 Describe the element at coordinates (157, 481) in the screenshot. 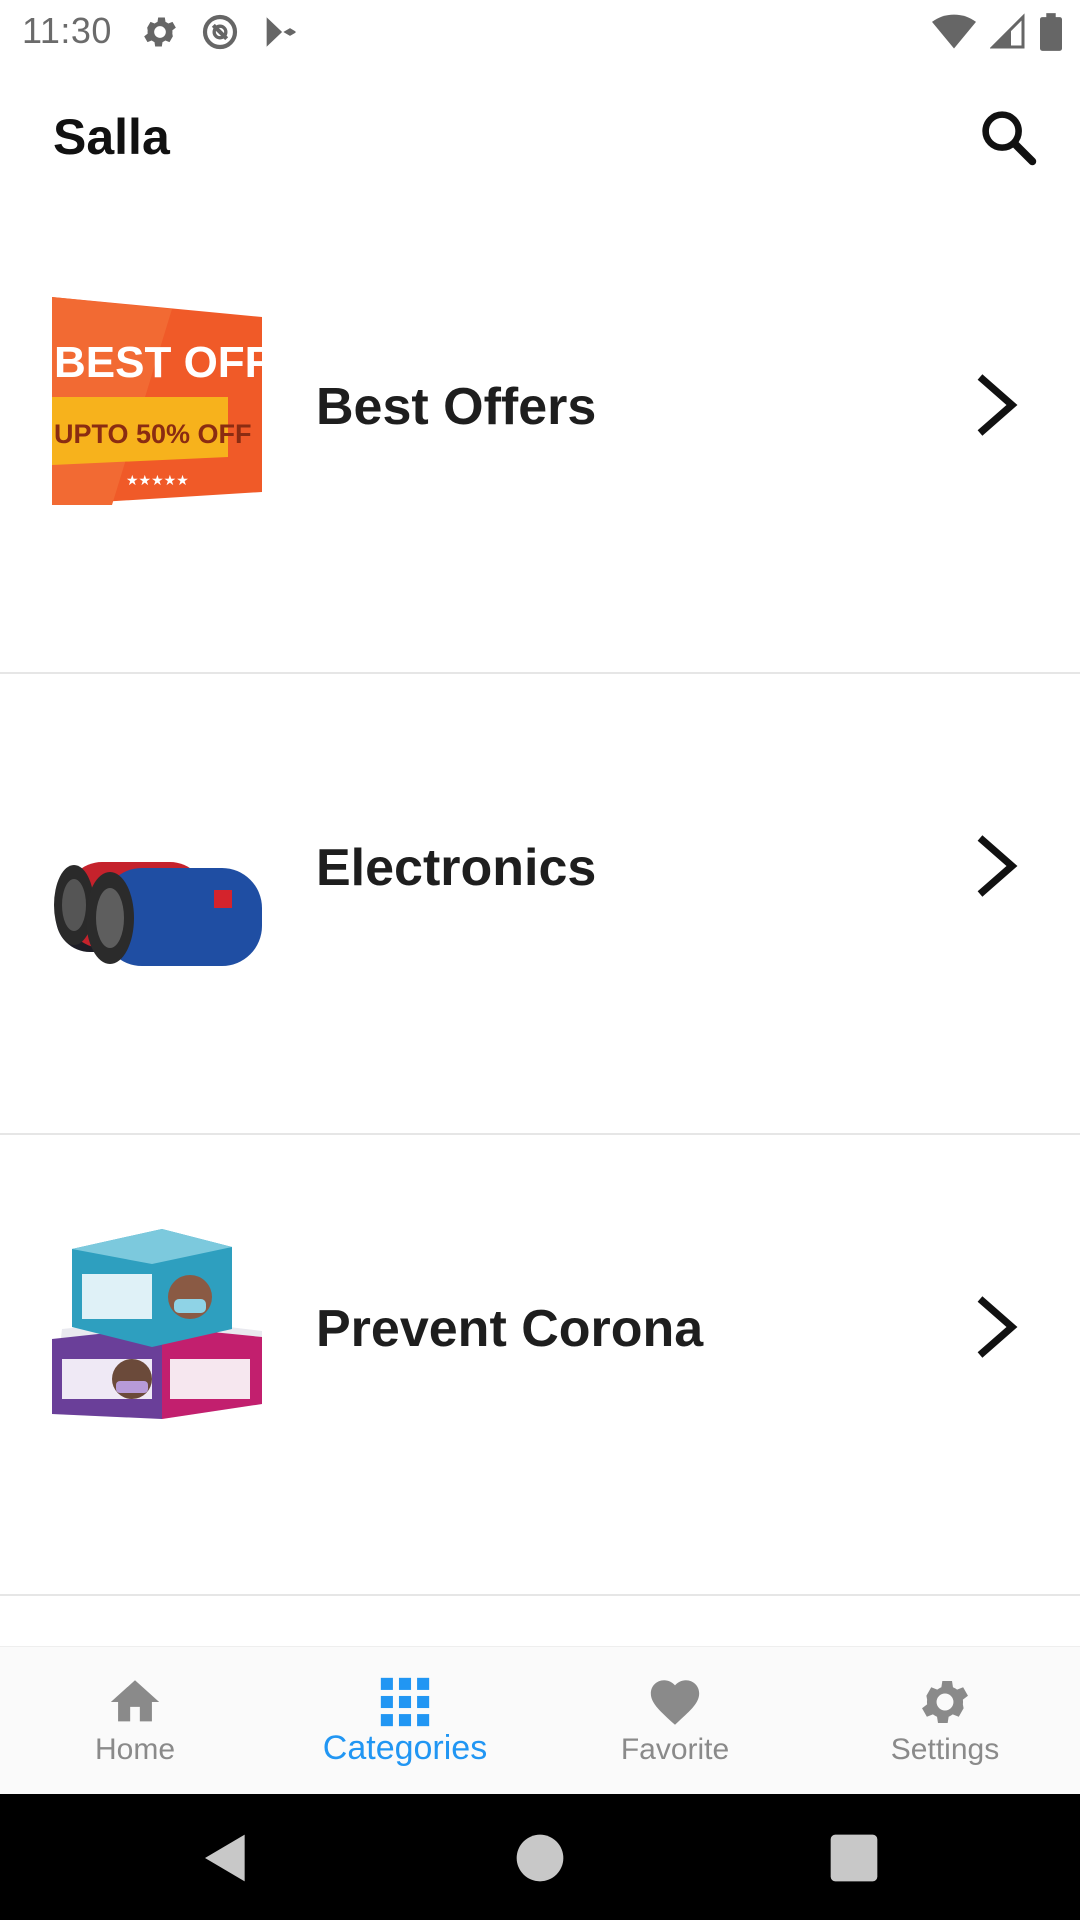

I see `thumb-text-3: ★★★★★` at that location.